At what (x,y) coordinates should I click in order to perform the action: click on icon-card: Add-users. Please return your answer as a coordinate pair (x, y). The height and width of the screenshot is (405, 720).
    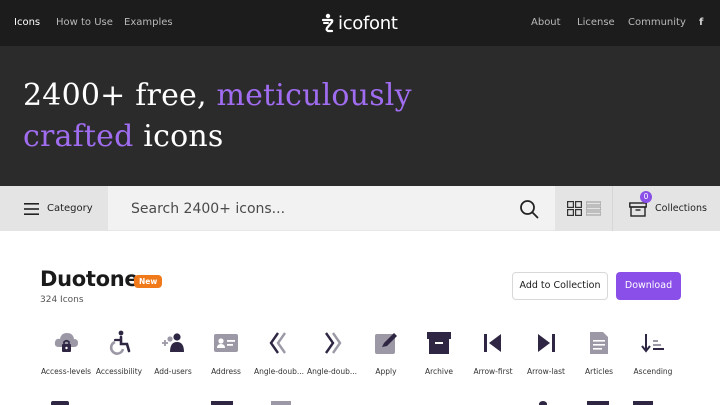
    Looking at the image, I should click on (173, 353).